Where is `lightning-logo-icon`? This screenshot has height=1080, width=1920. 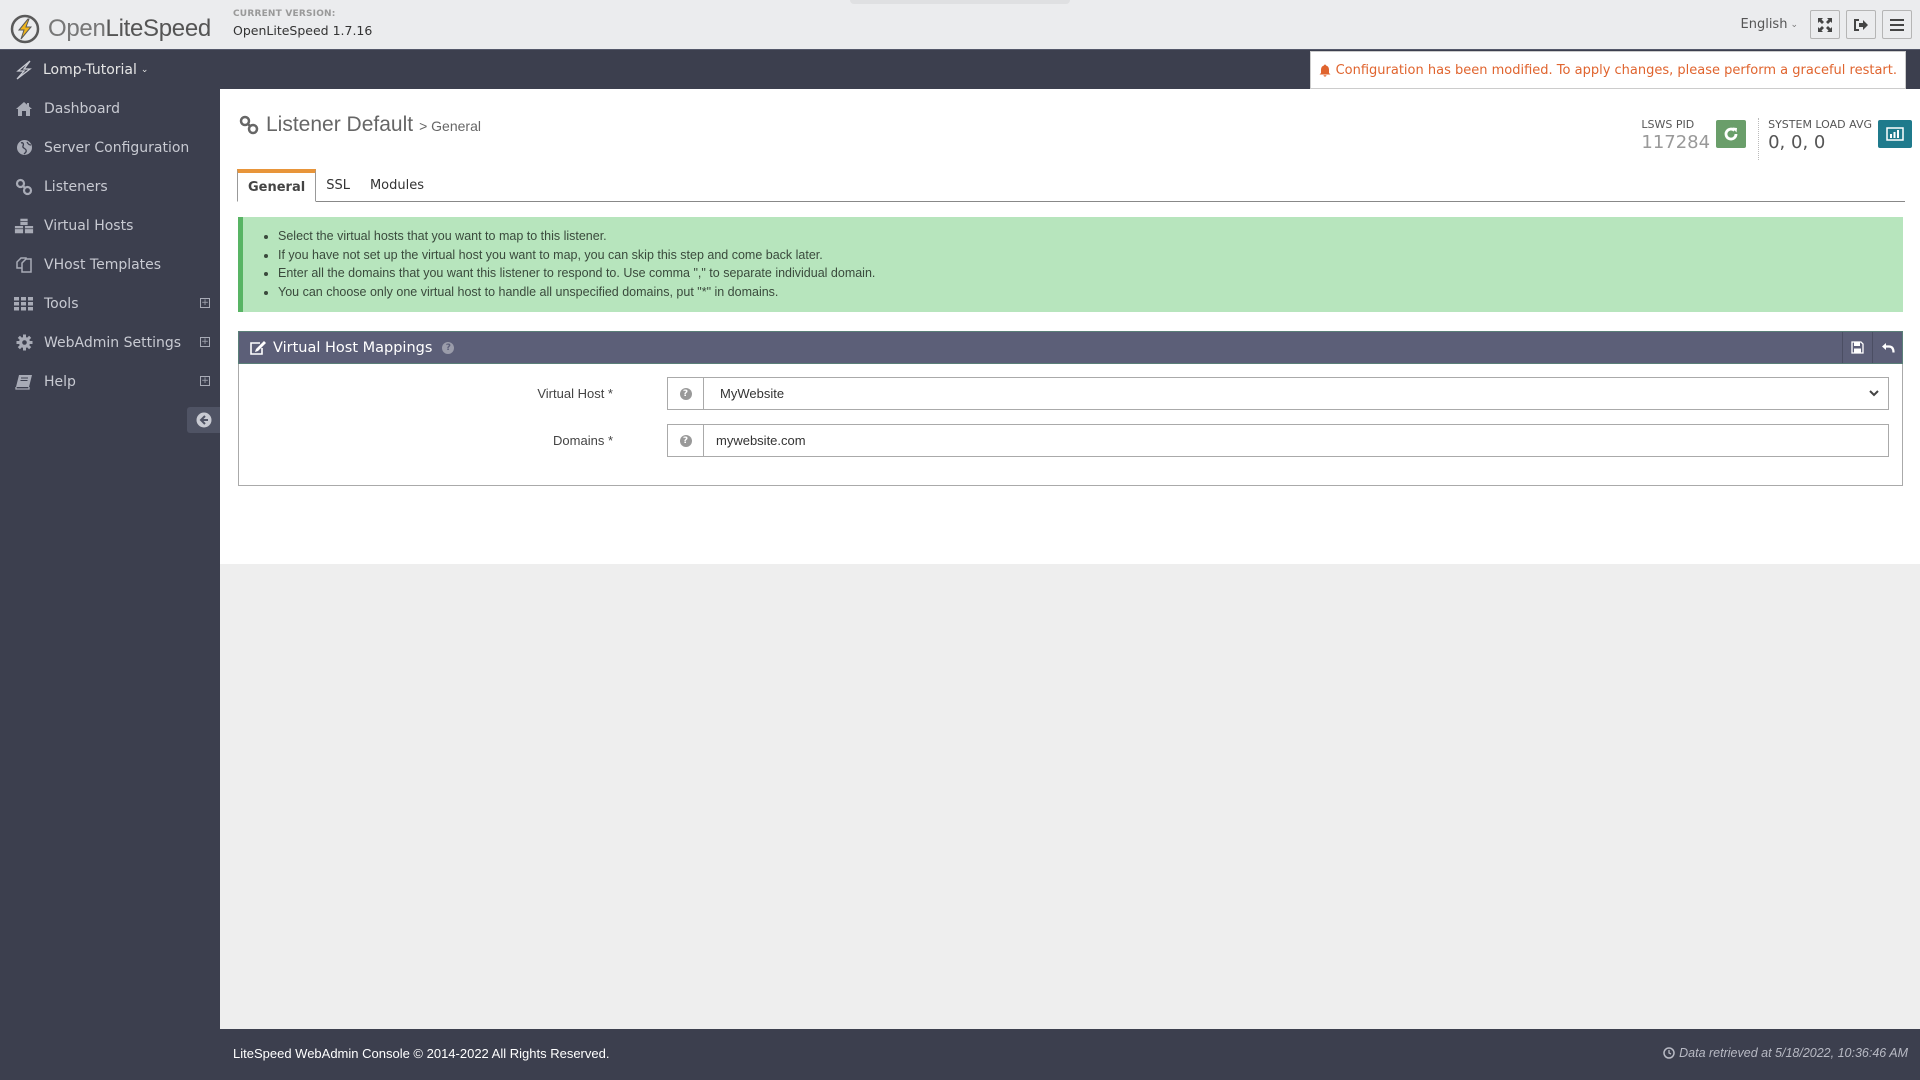 lightning-logo-icon is located at coordinates (25, 29).